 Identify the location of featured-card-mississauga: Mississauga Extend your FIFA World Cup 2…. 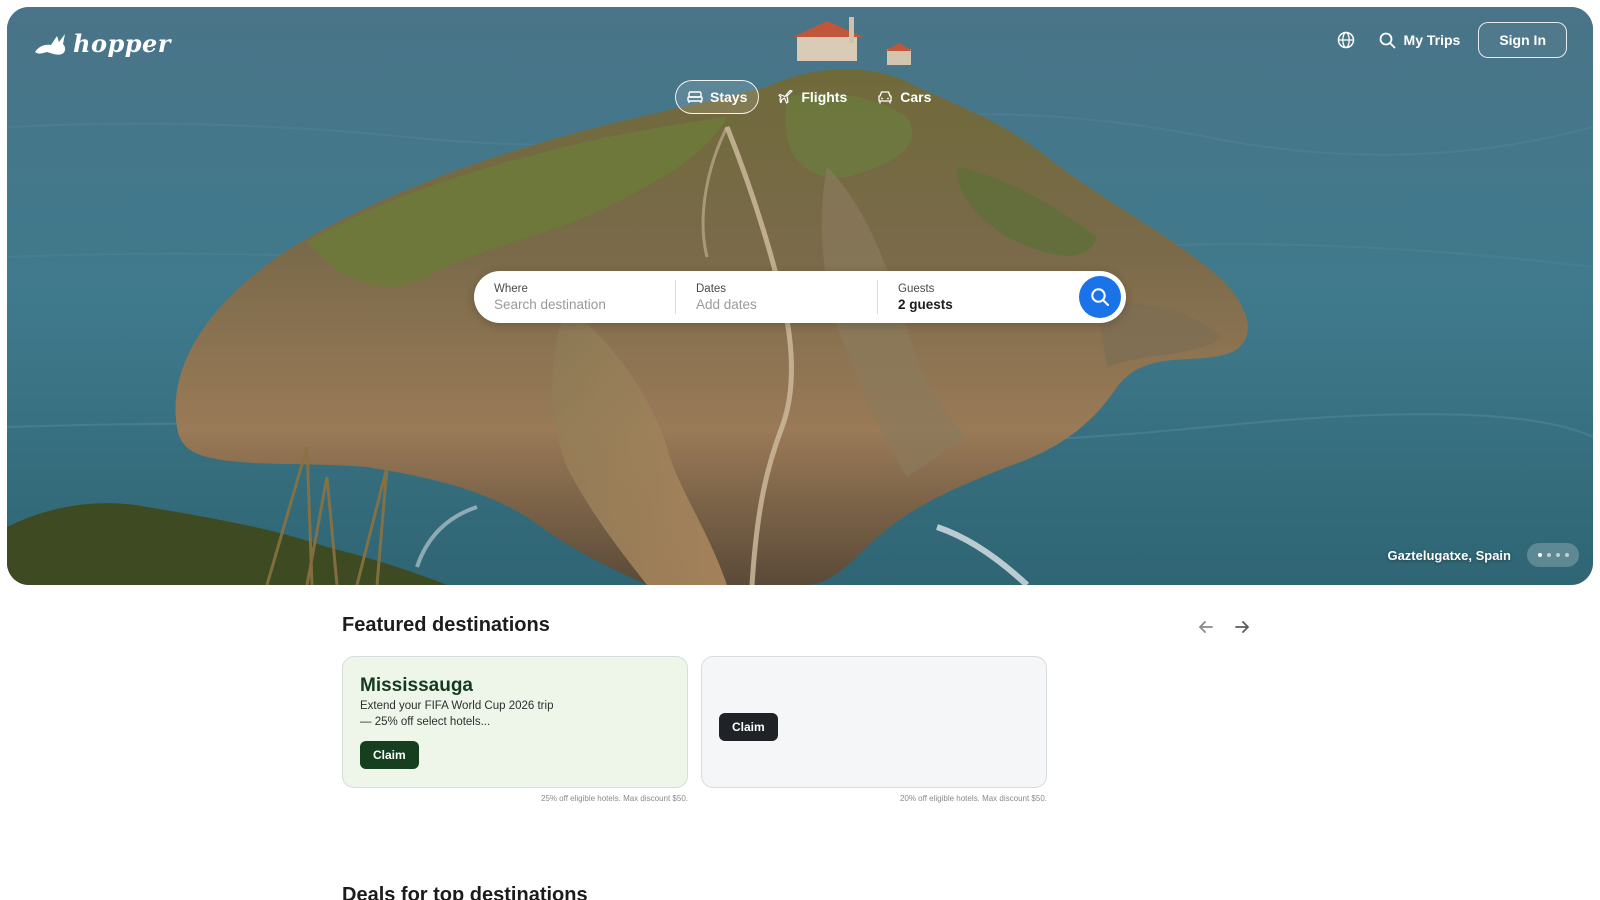
(515, 722).